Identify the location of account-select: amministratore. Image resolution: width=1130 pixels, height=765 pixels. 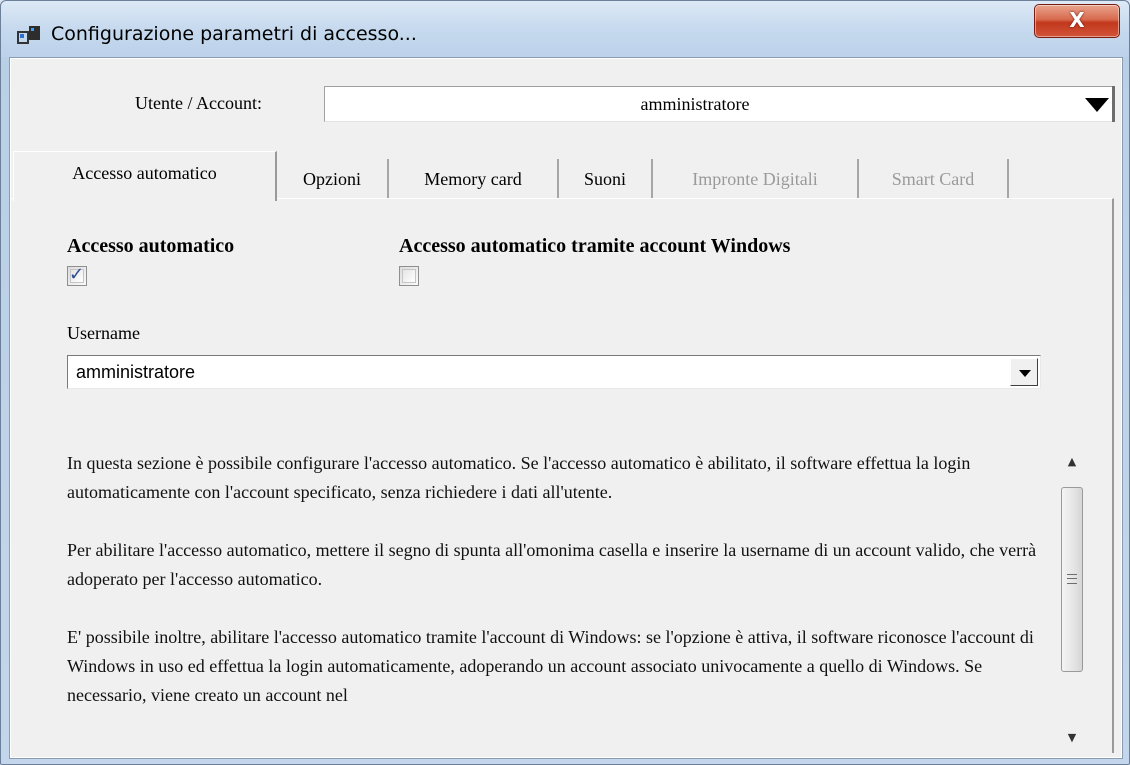
(719, 104).